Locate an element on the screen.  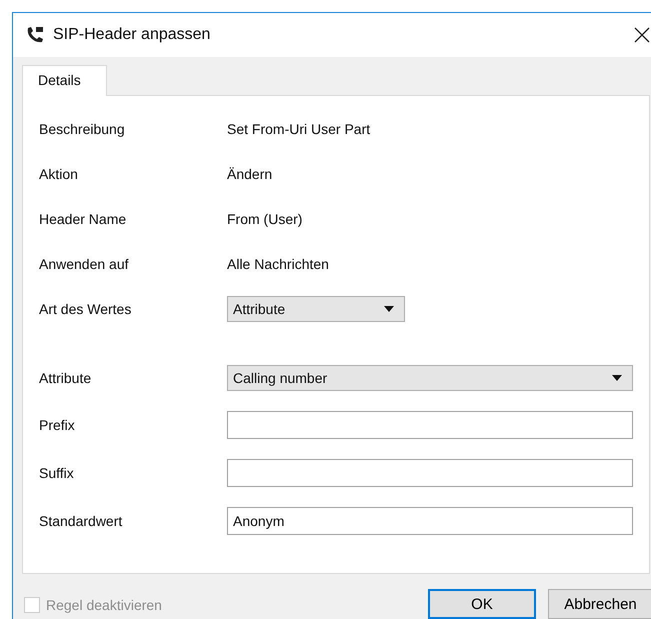
field-label: Standardwert is located at coordinates (81, 521).